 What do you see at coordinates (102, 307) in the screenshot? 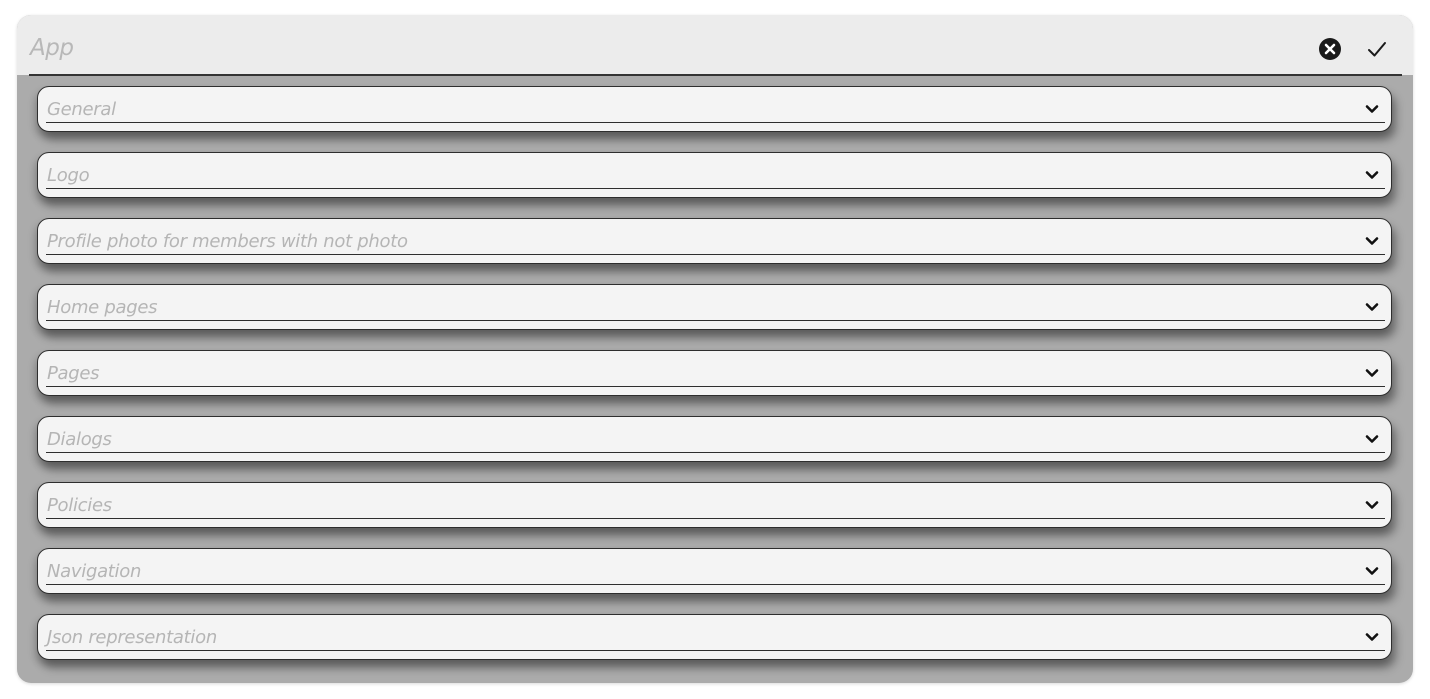
I see `section-label: Home pages` at bounding box center [102, 307].